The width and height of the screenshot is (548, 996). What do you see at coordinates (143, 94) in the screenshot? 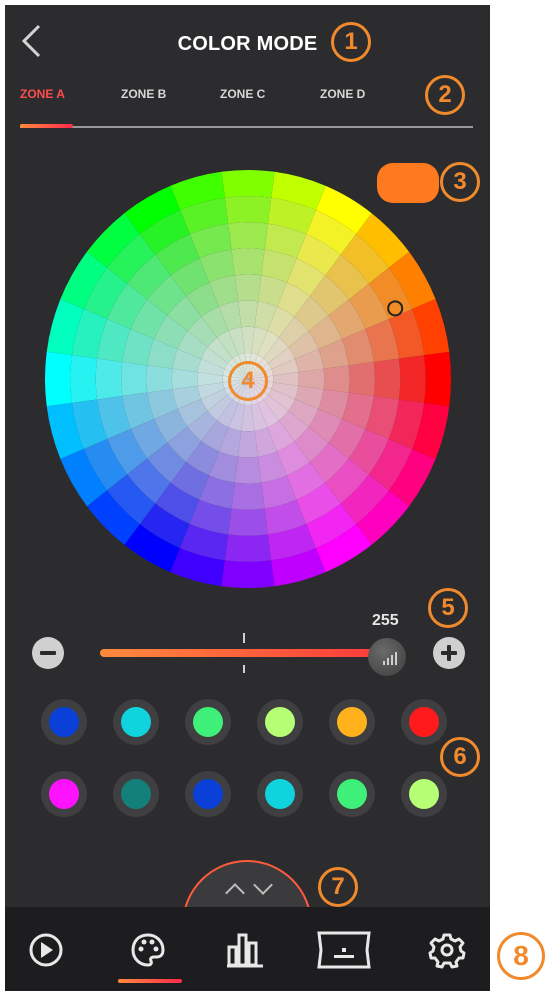
I see `tab-zone-b: ZONE B` at bounding box center [143, 94].